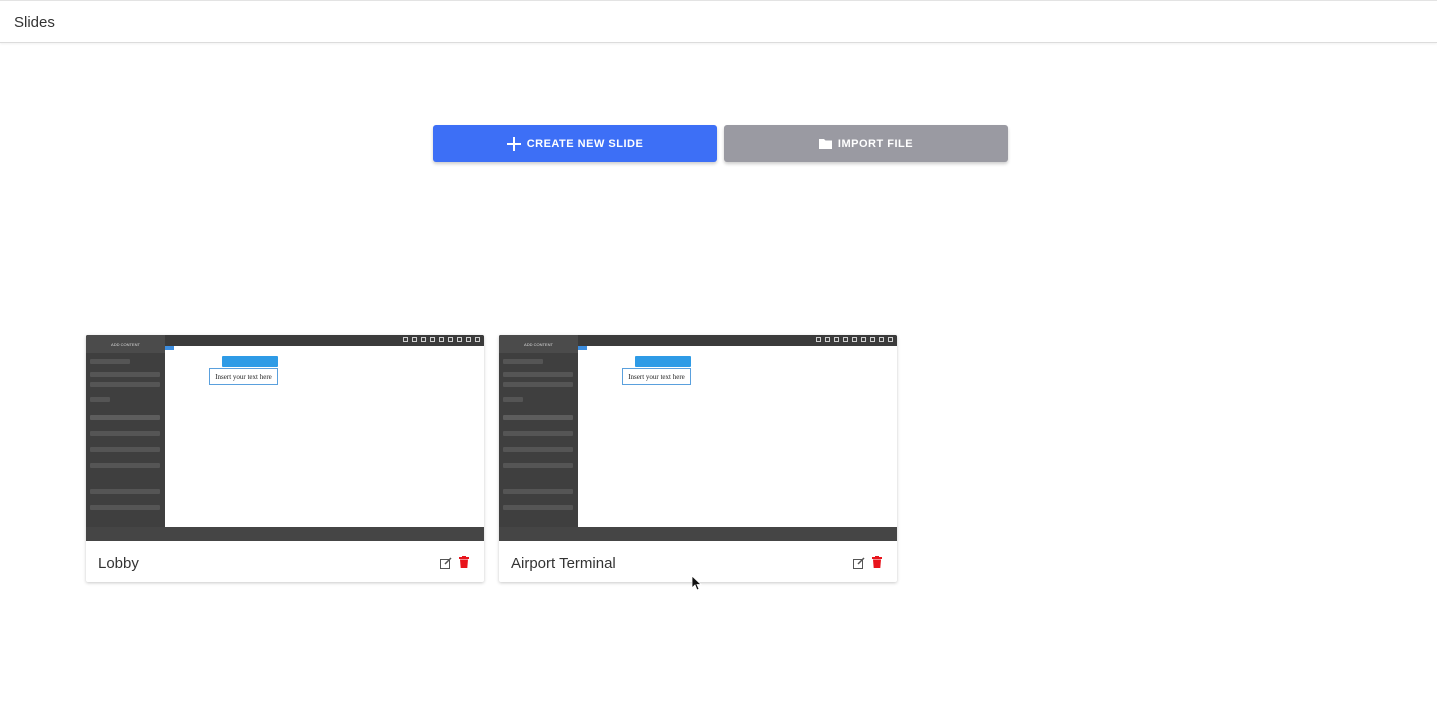 This screenshot has width=1437, height=728. Describe the element at coordinates (34, 22) in the screenshot. I see `page-title: Slides` at that location.